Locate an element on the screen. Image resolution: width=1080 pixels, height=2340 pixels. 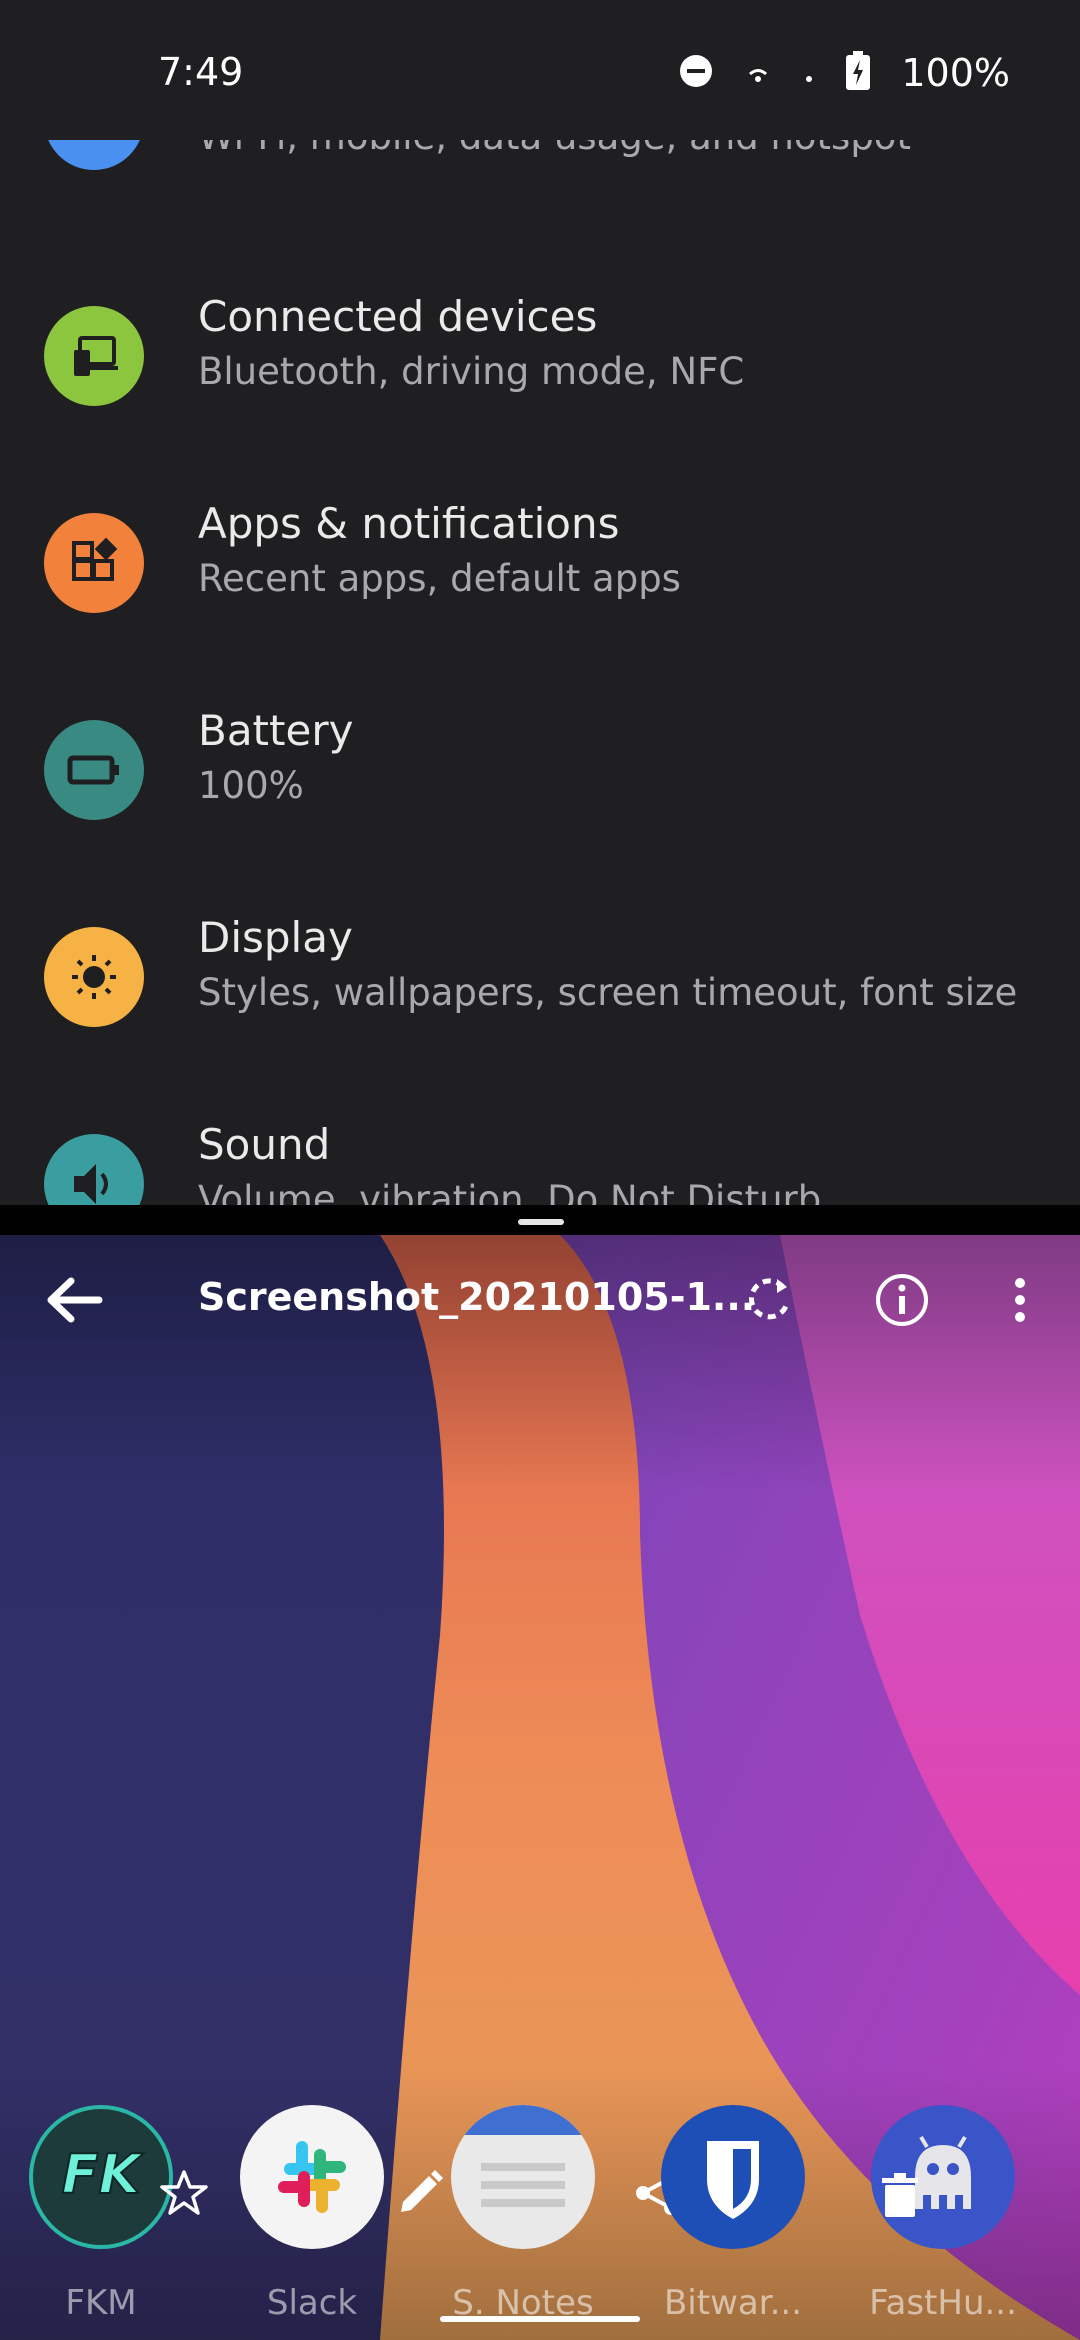
setting-subtitle: Recent apps, default apps is located at coordinates (439, 578).